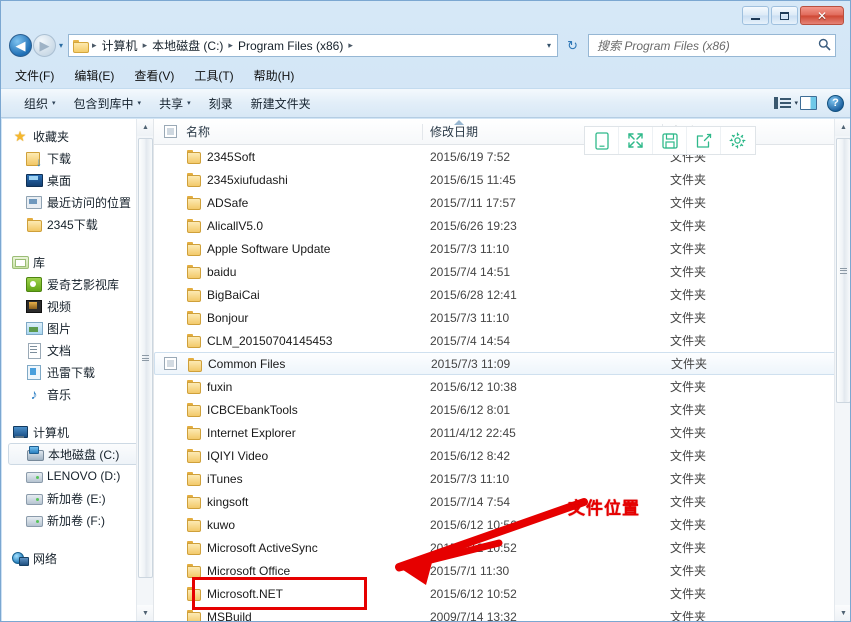 The width and height of the screenshot is (851, 622). What do you see at coordinates (843, 270) in the screenshot?
I see `filelist-scroll-thumb` at bounding box center [843, 270].